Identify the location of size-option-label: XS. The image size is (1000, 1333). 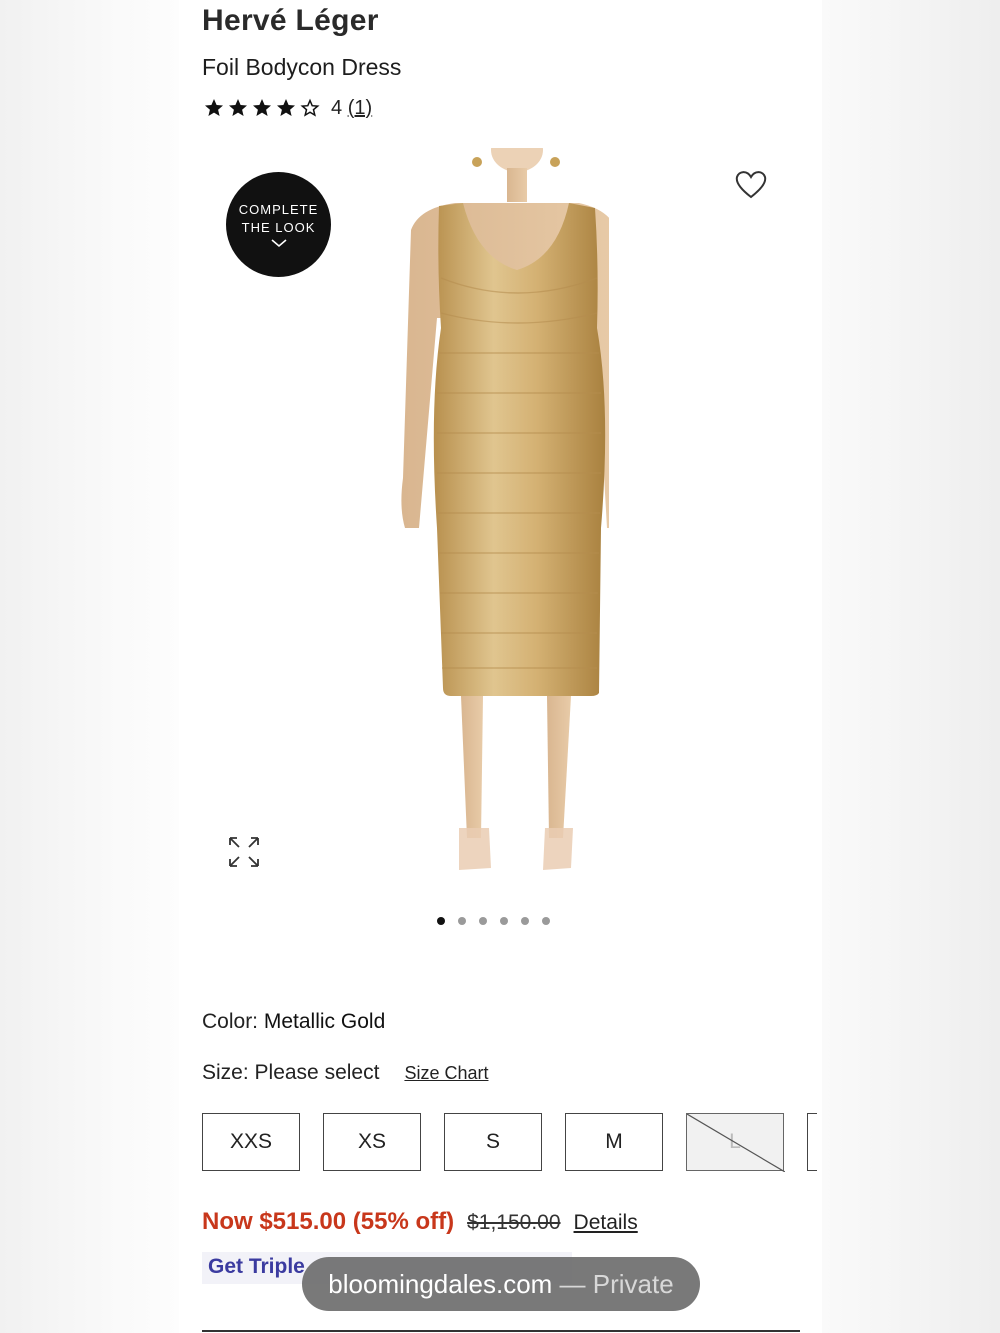
(371, 1141).